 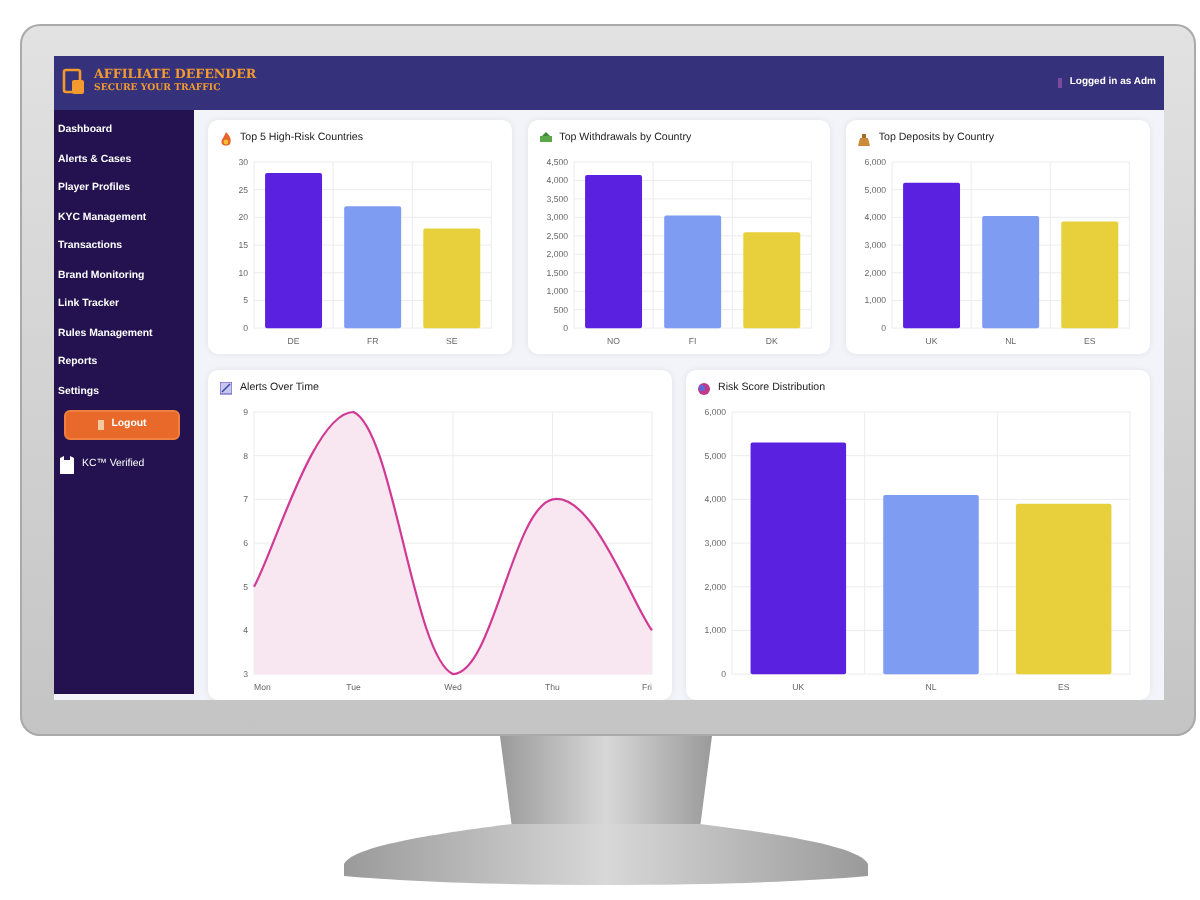 What do you see at coordinates (226, 389) in the screenshot?
I see `chart-icon` at bounding box center [226, 389].